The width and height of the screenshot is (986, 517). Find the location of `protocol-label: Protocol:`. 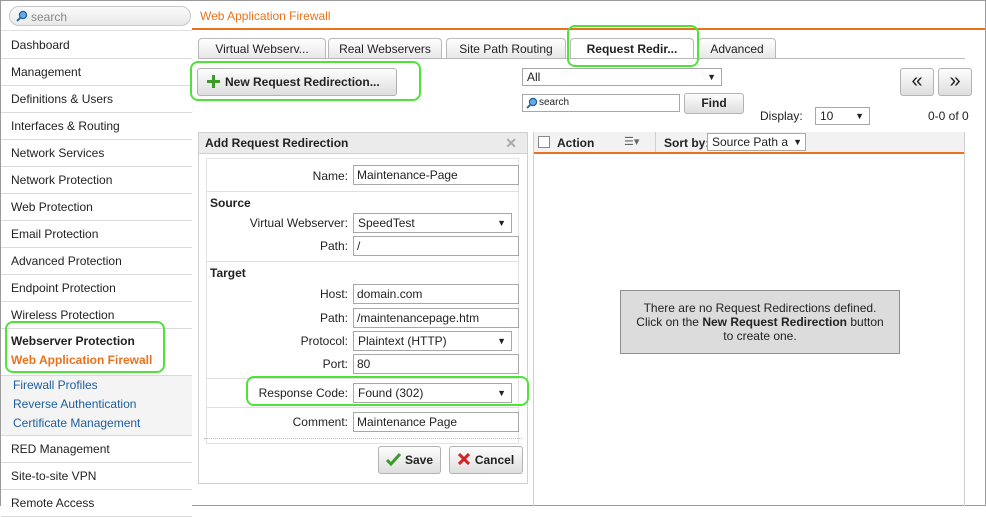

protocol-label: Protocol: is located at coordinates (324, 341).